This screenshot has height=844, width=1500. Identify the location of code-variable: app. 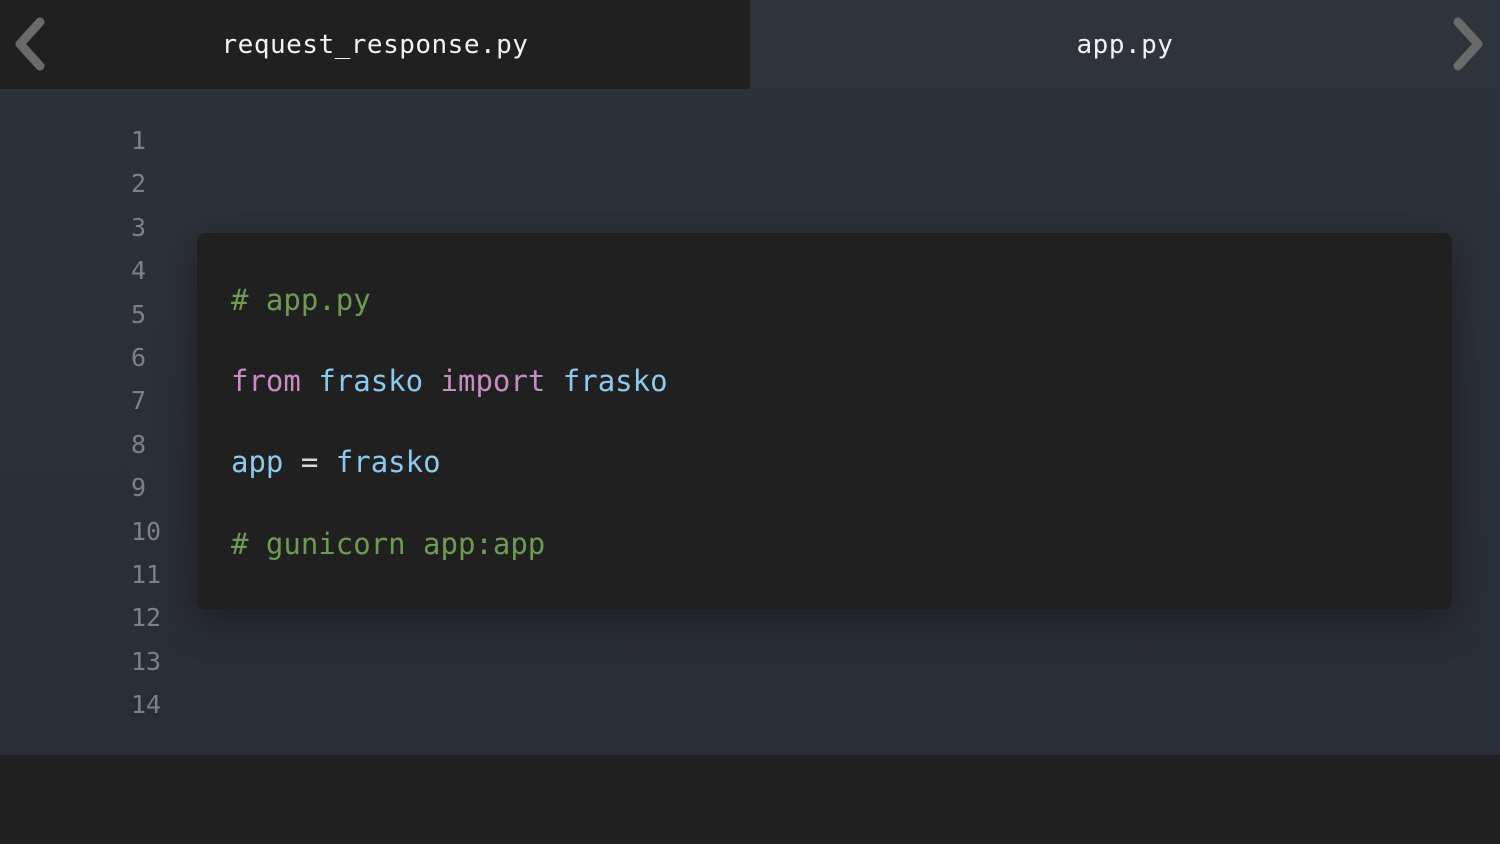
(257, 462).